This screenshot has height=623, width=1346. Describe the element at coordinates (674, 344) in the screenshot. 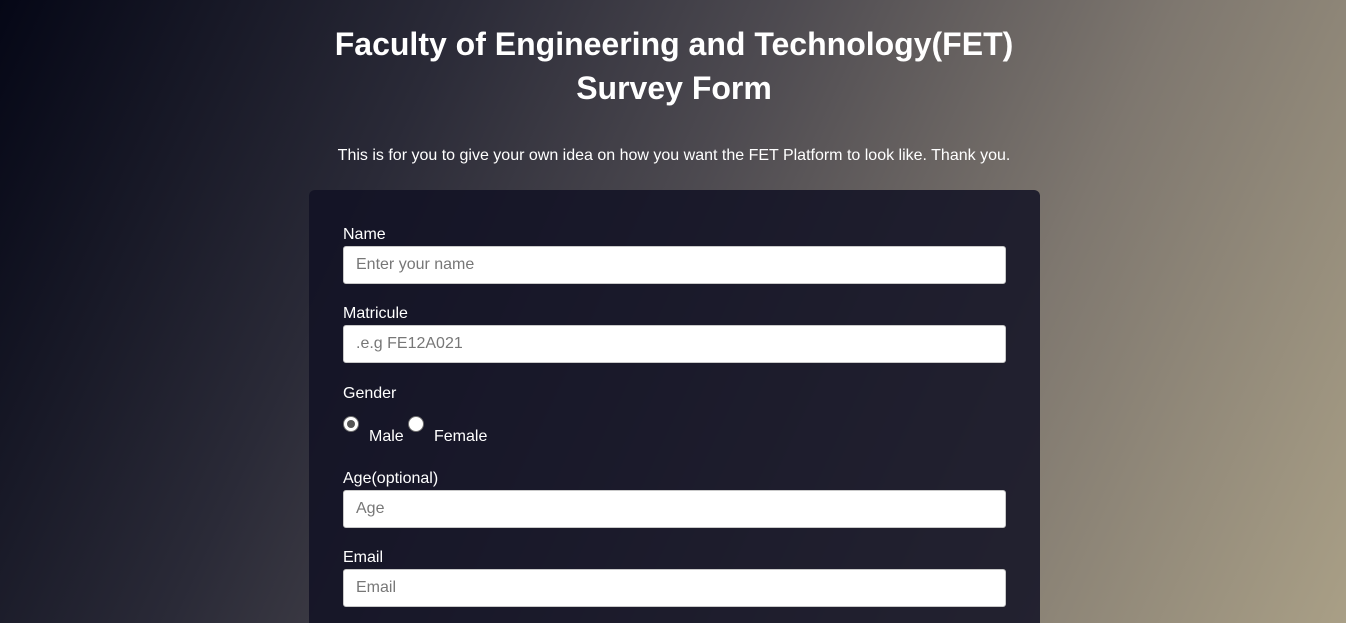

I see `matricule-input` at that location.